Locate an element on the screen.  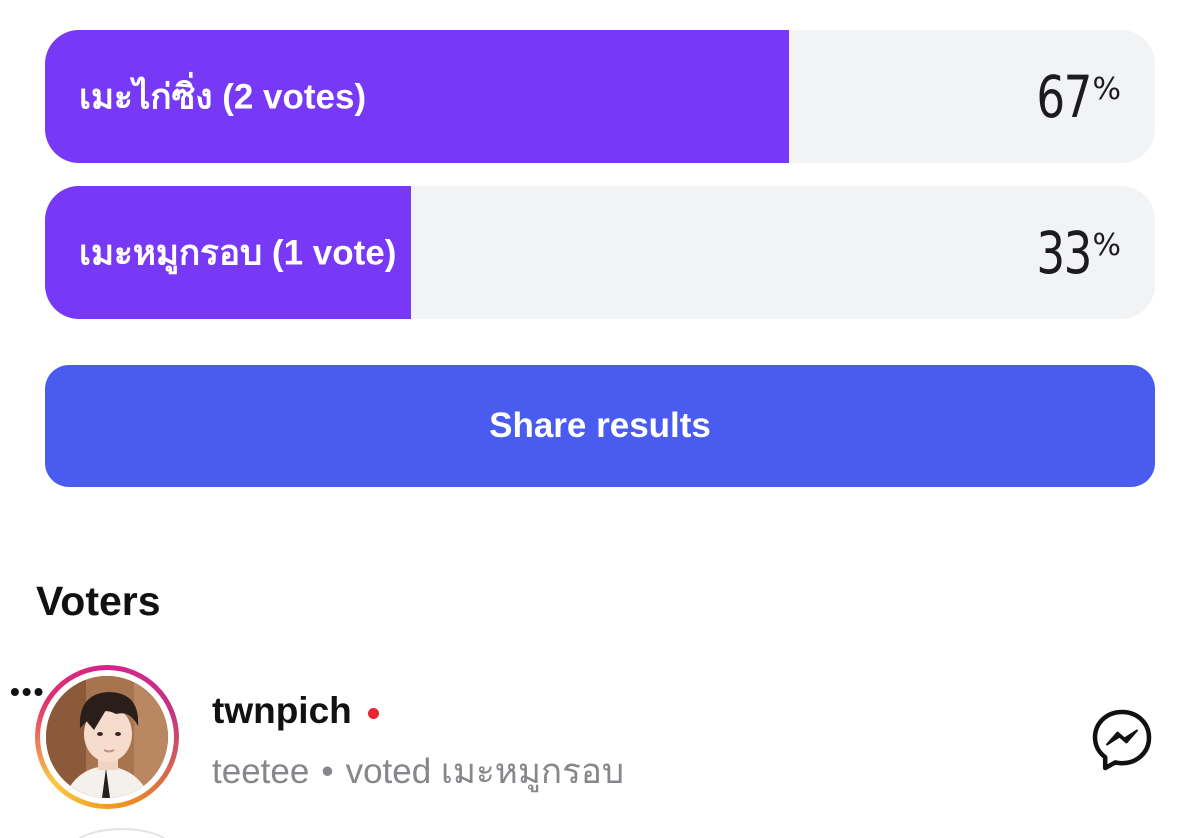
share-results-button: Share results is located at coordinates (600, 426).